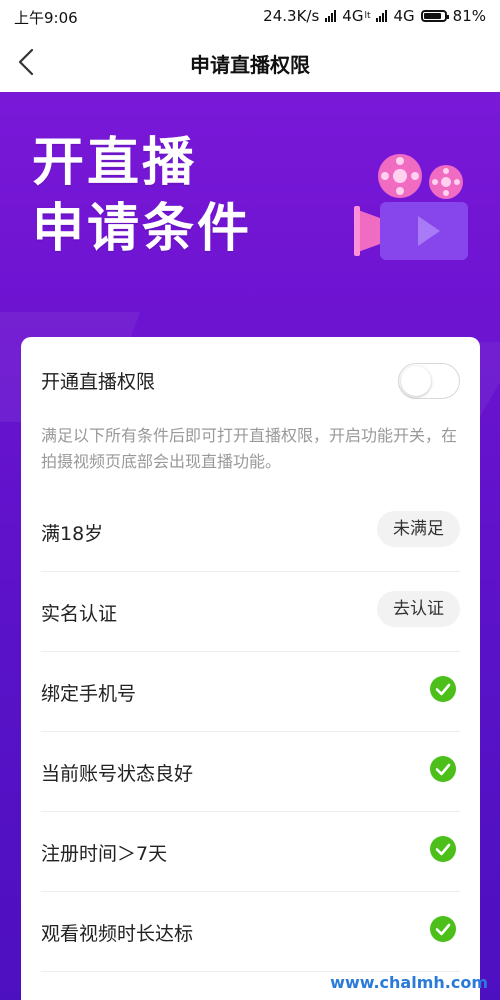 The height and width of the screenshot is (1000, 500). Describe the element at coordinates (374, 16) in the screenshot. I see `status-right: 24.3K/s 4G lt 4G 81%` at that location.